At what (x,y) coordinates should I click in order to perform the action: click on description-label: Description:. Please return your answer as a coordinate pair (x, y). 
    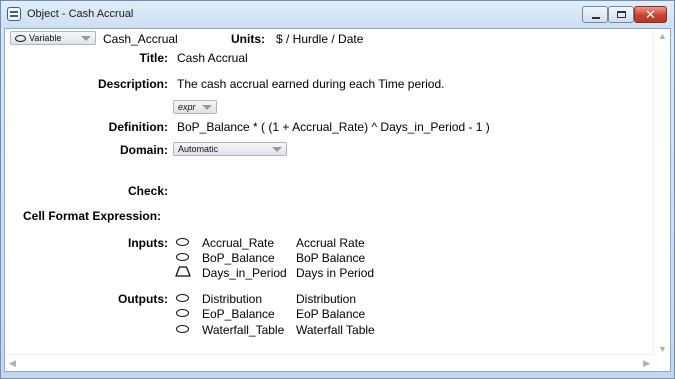
    Looking at the image, I should click on (132, 84).